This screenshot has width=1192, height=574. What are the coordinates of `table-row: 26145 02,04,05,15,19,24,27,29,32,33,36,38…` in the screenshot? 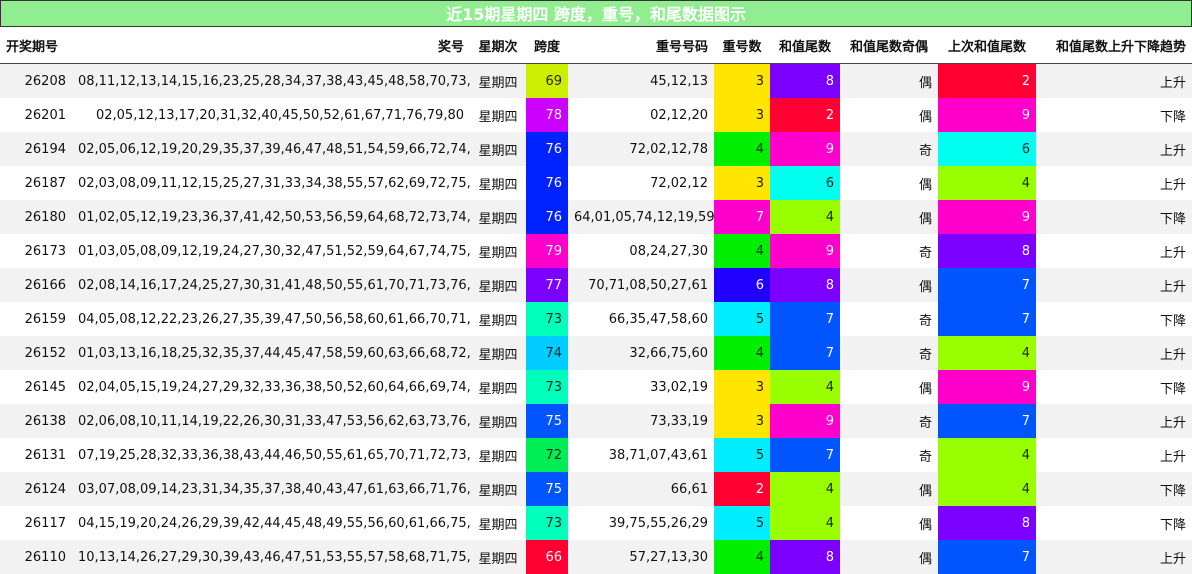 It's located at (596, 387).